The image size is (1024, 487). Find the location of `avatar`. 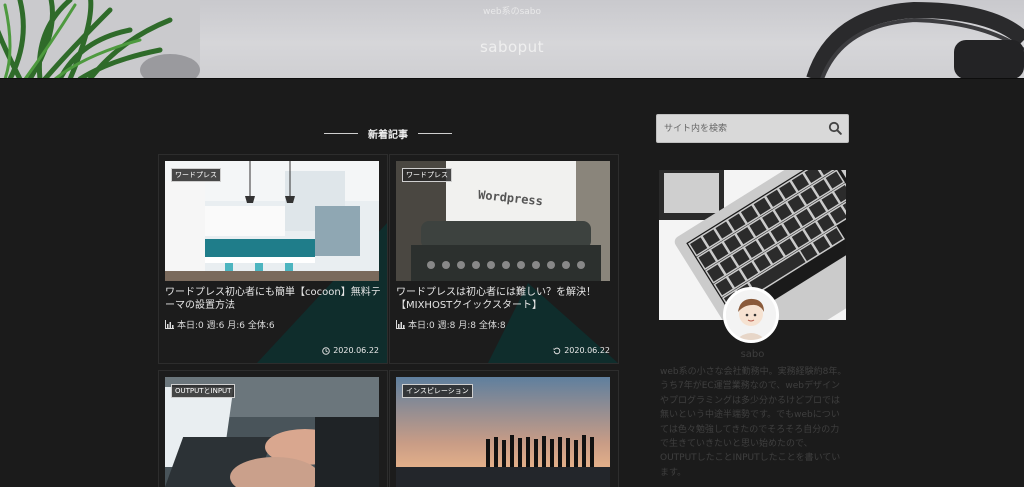

avatar is located at coordinates (751, 315).